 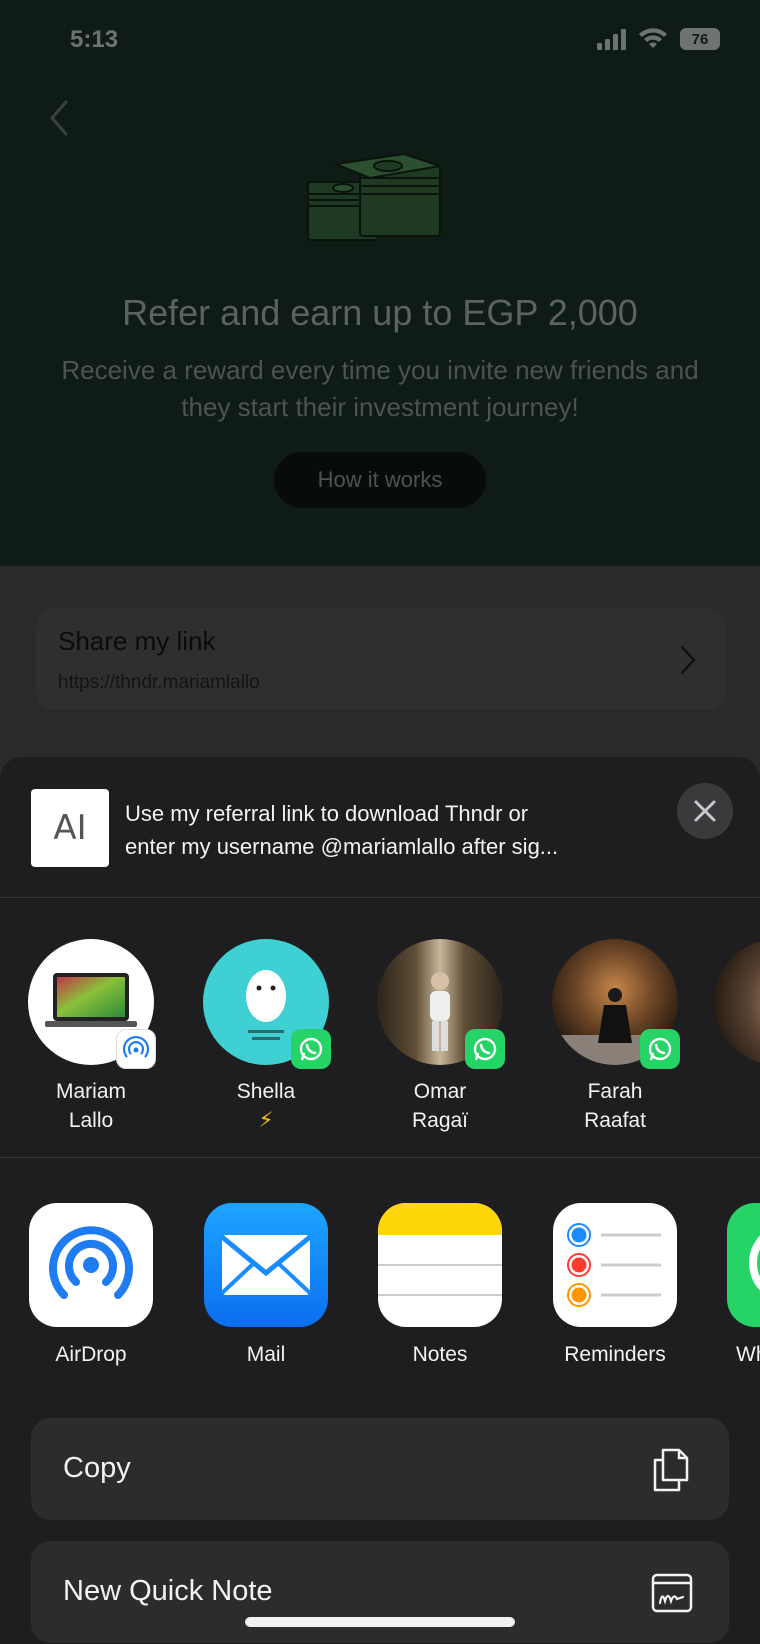 I want to click on whatsapp-icon, so click(x=743, y=1265).